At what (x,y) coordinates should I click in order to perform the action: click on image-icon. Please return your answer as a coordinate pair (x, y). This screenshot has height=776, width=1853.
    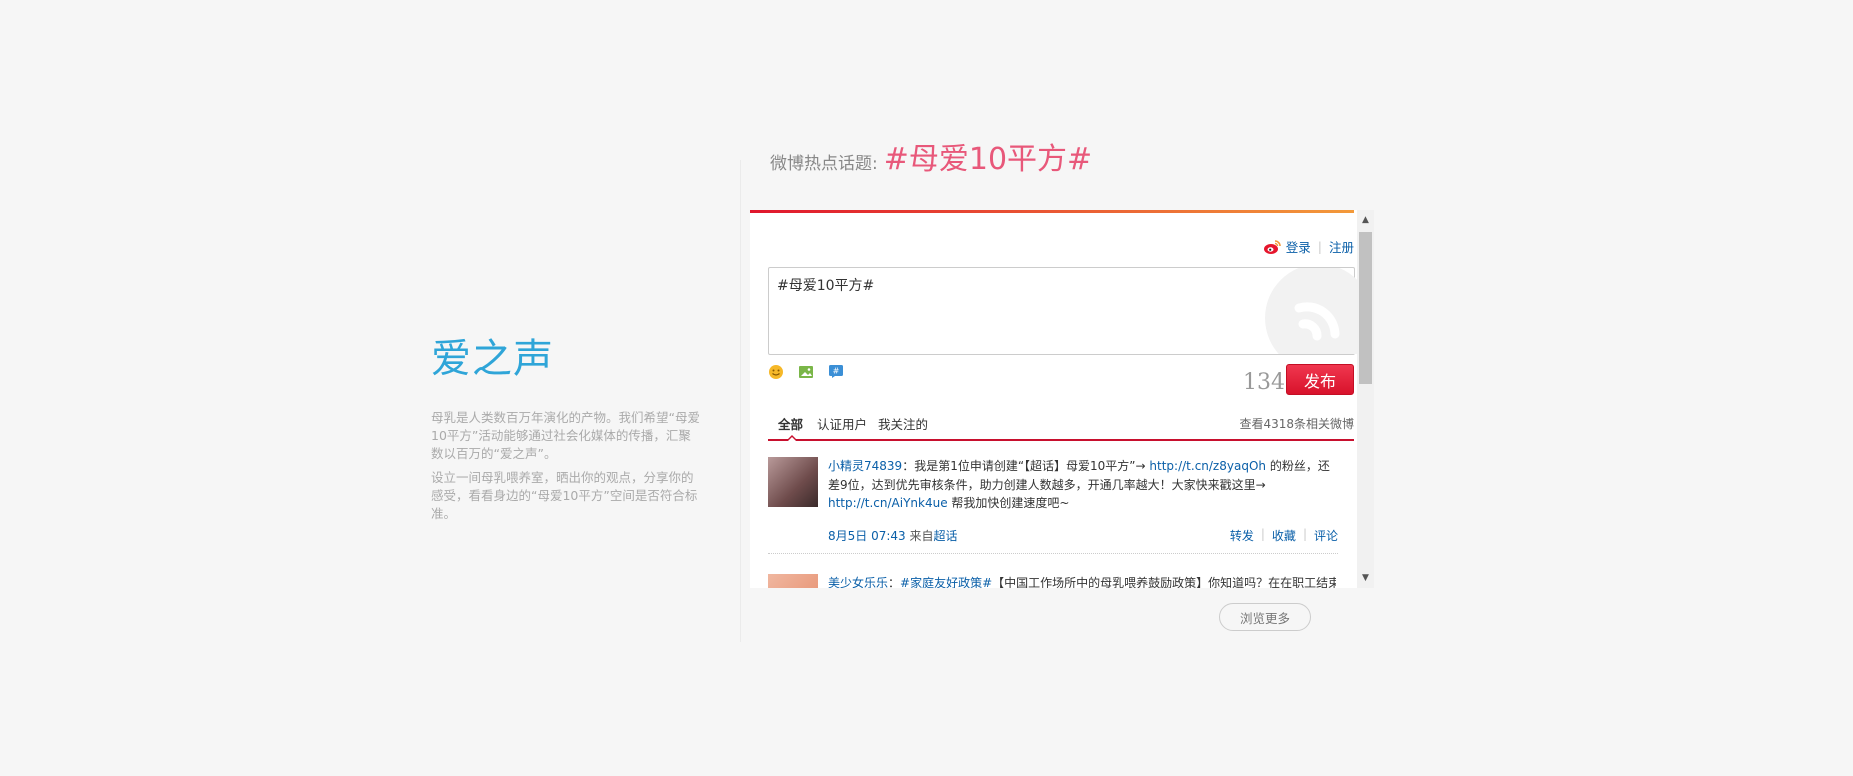
    Looking at the image, I should click on (806, 372).